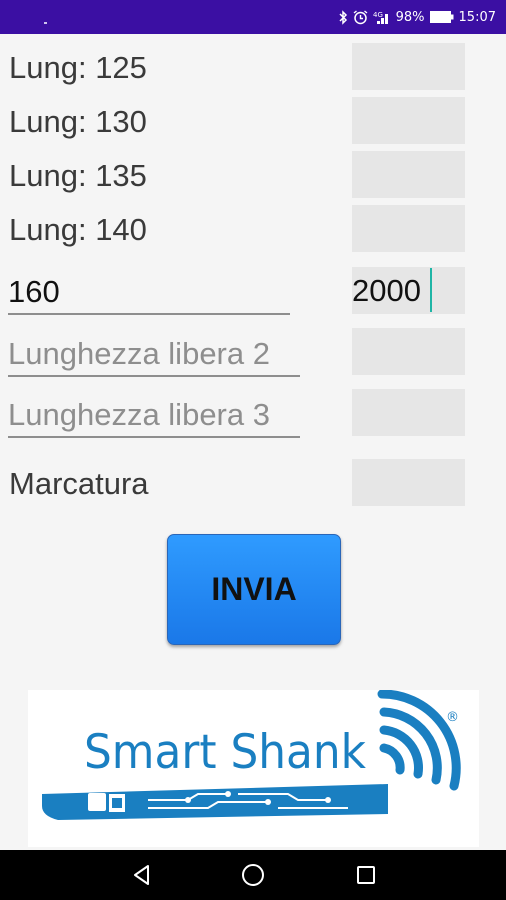 Image resolution: width=506 pixels, height=900 pixels. I want to click on length-140-quantity-input, so click(408, 228).